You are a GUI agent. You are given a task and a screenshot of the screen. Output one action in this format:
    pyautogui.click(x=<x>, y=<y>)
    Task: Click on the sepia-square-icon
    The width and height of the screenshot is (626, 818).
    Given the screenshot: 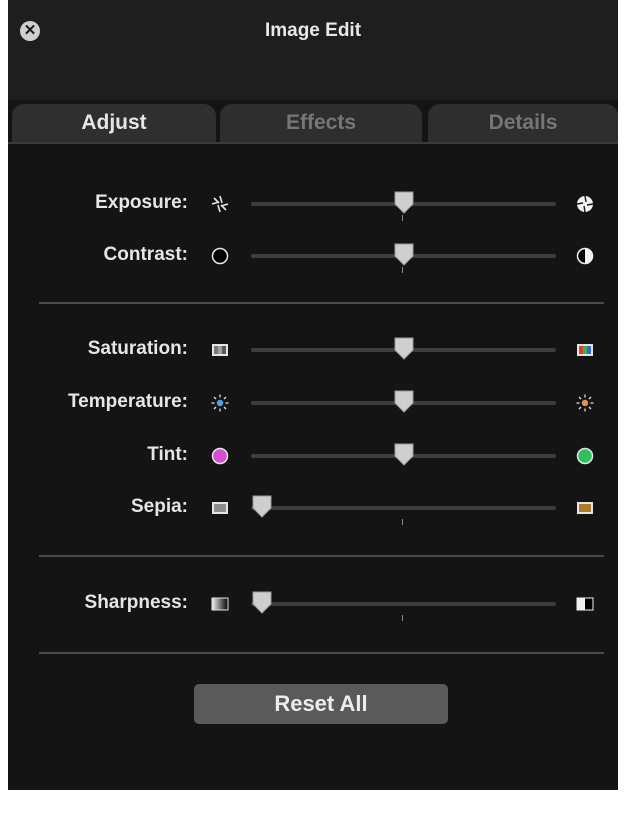 What is the action you would take?
    pyautogui.click(x=585, y=508)
    